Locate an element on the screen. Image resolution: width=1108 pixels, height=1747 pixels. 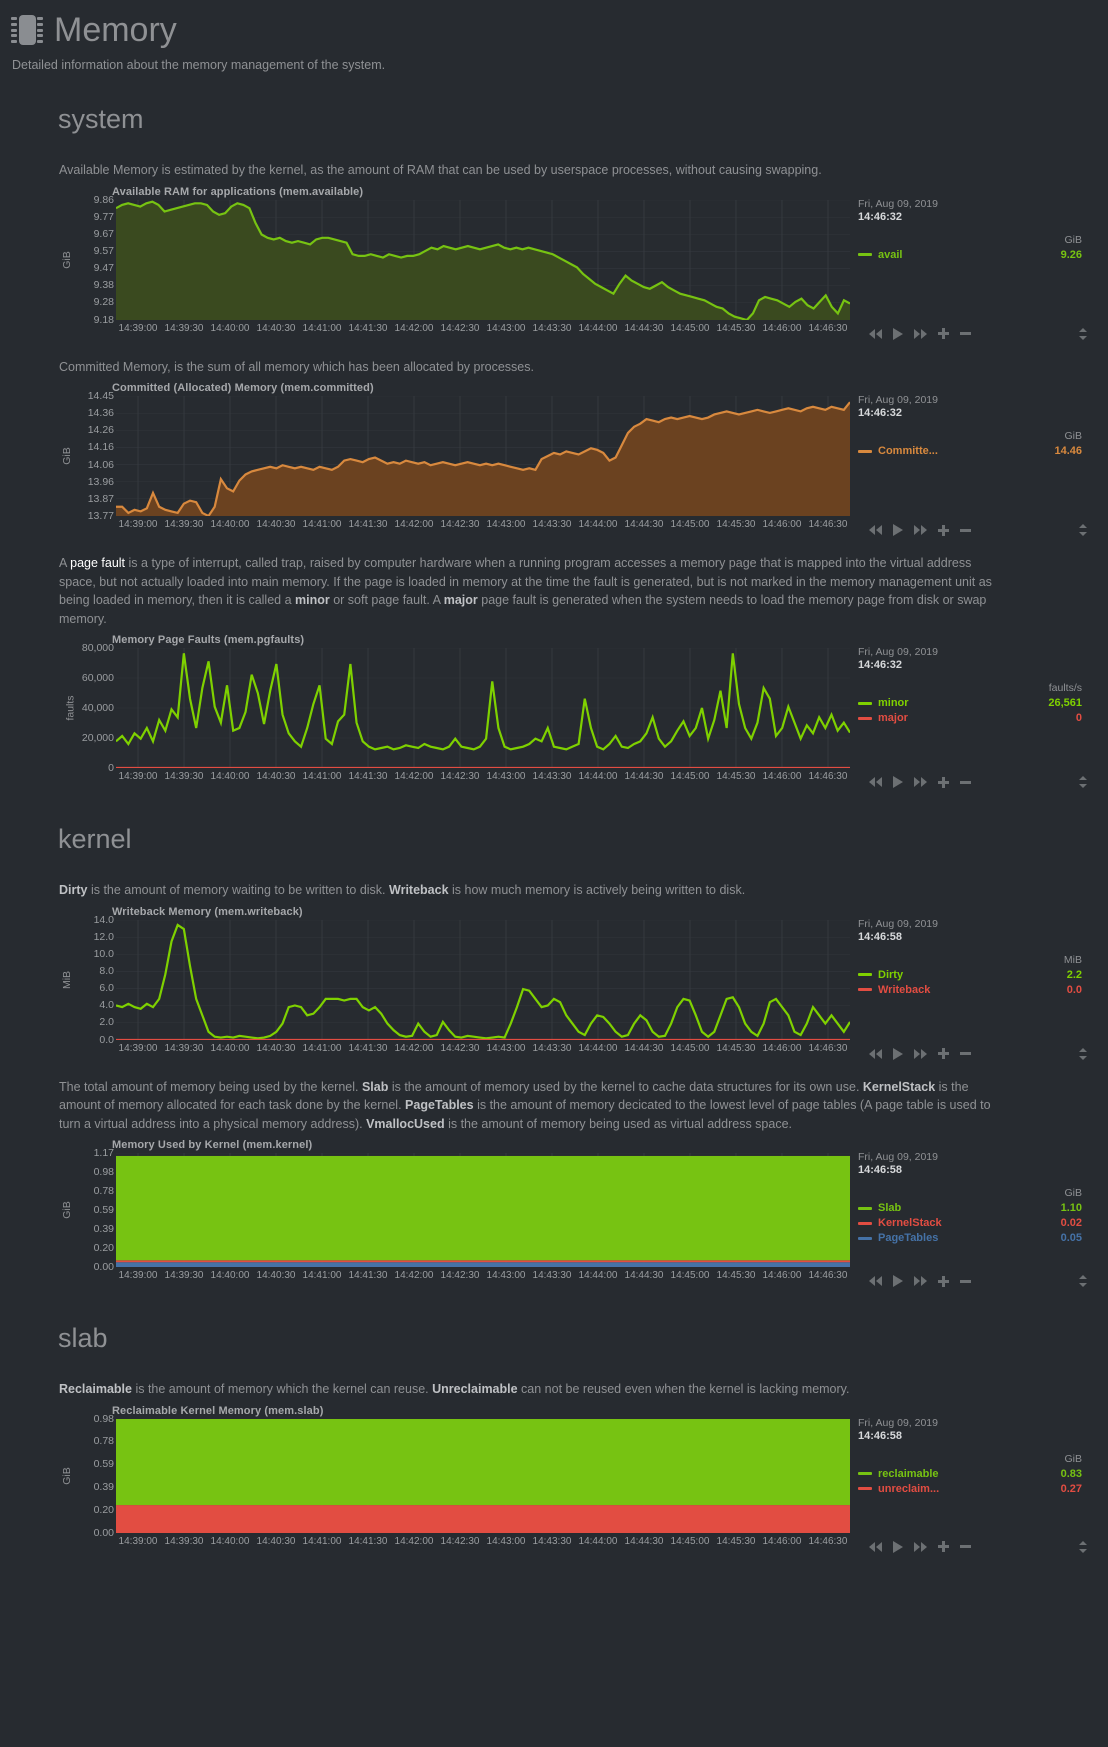
y-tick: 14.06 is located at coordinates (100, 464).